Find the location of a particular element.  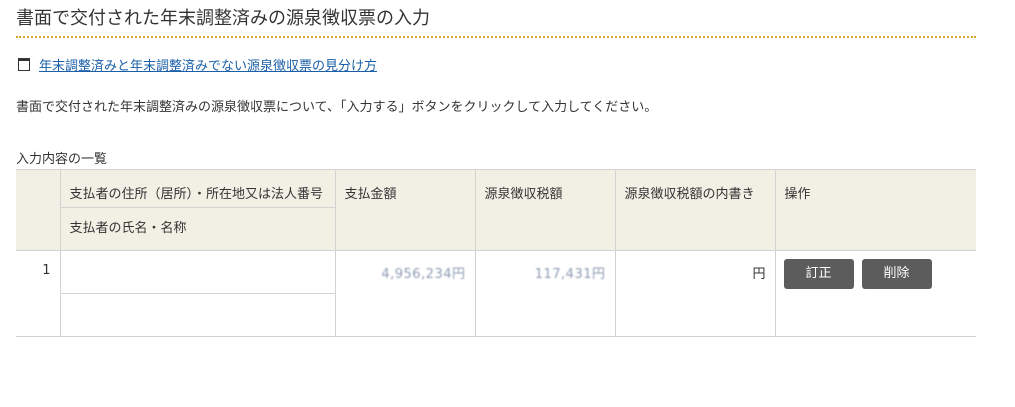

edit-button: 訂正 is located at coordinates (818, 274).